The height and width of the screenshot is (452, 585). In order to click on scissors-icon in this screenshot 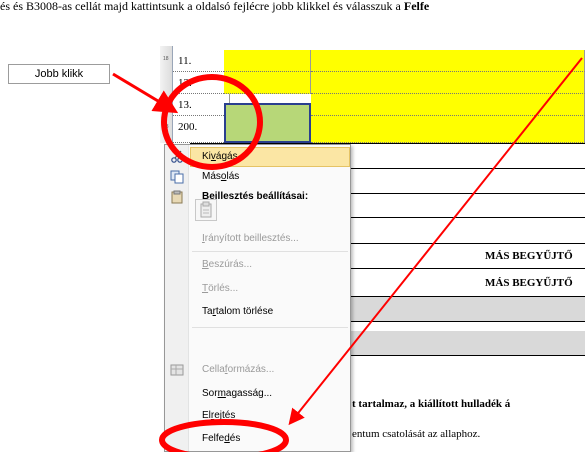, I will do `click(177, 156)`.